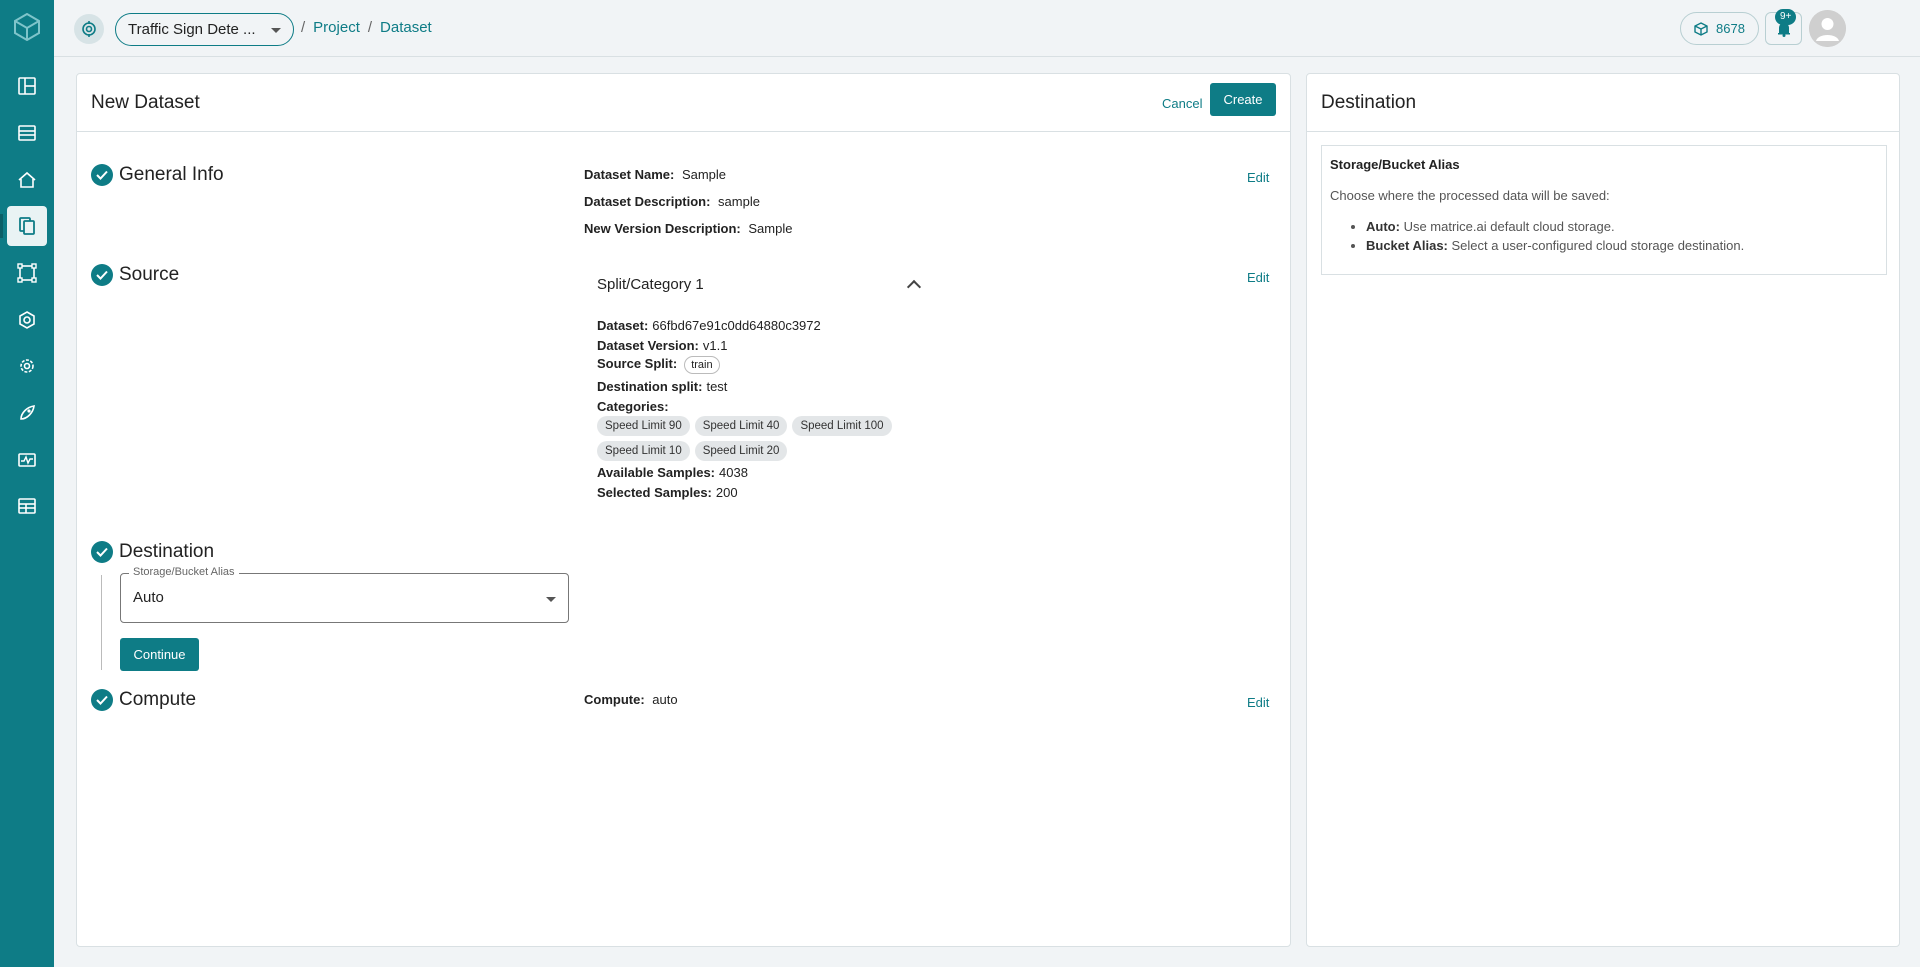 The width and height of the screenshot is (1920, 967). I want to click on nav-monitoring-icon, so click(27, 460).